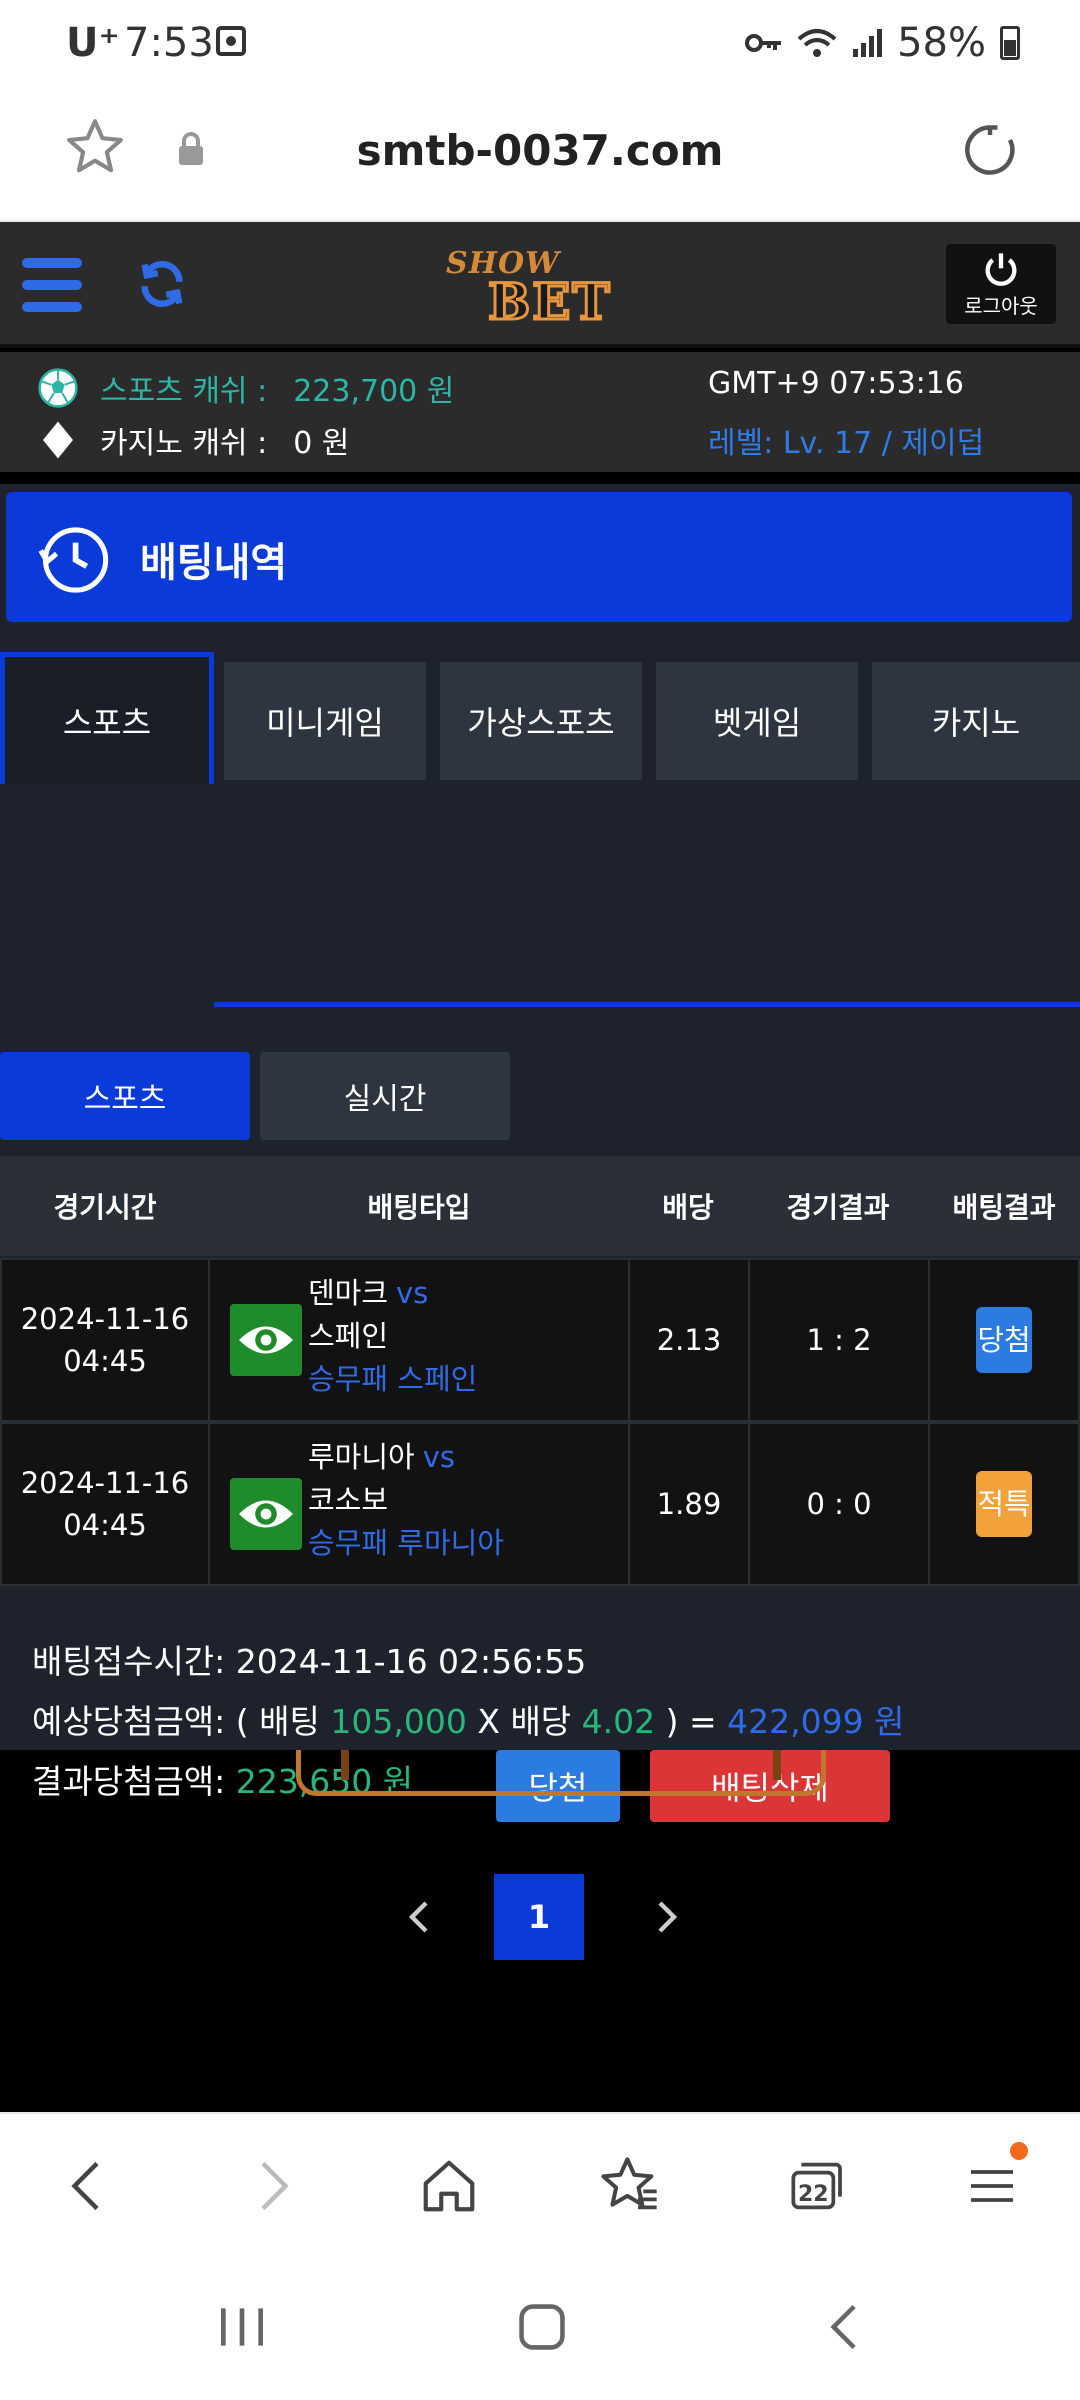 This screenshot has height=2400, width=1080. I want to click on bet-type-cell: 덴마크 vs 스페인 승무패 스페인, so click(419, 1340).